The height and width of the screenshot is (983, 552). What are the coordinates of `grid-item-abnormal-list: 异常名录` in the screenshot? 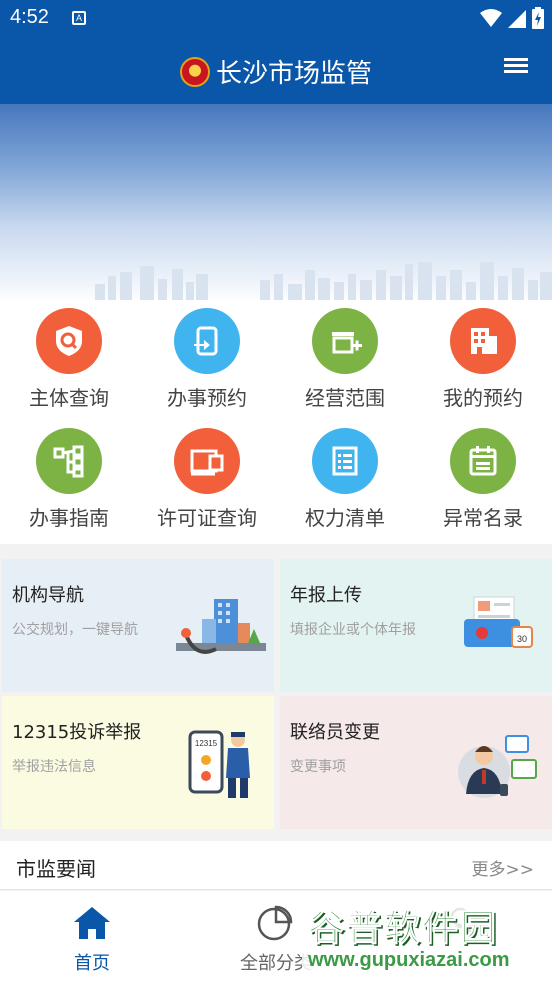 It's located at (483, 480).